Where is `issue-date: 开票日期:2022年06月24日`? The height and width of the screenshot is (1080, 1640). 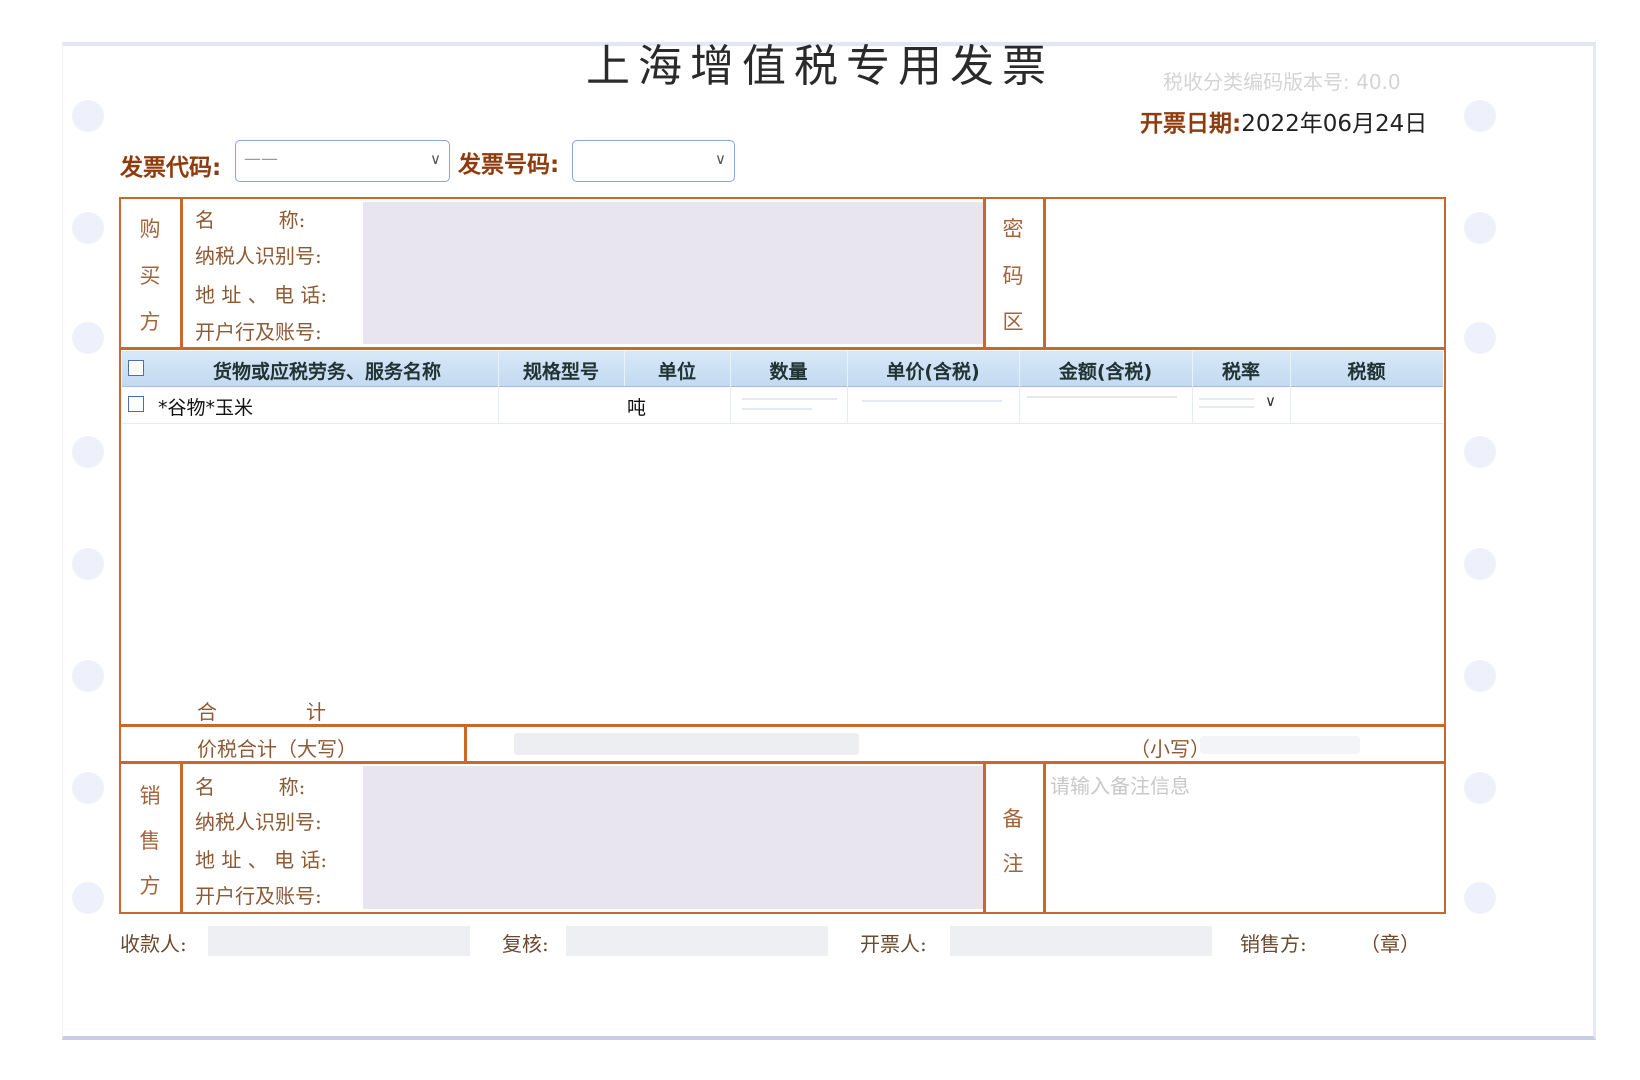
issue-date: 开票日期:2022年06月24日 is located at coordinates (1283, 121).